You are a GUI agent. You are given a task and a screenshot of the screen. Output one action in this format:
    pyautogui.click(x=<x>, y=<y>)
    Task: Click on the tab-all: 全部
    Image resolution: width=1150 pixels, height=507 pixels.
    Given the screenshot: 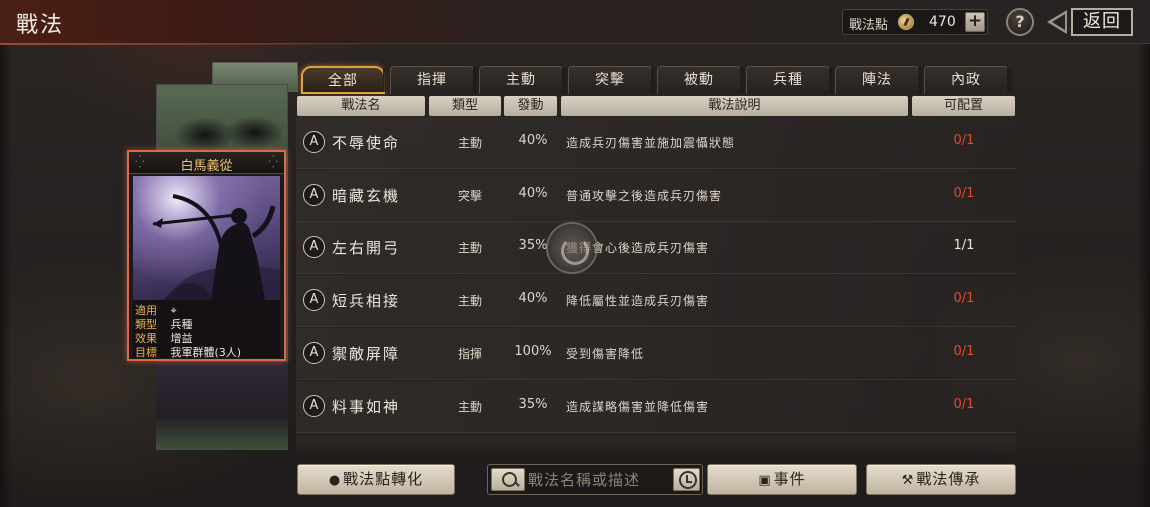 What is the action you would take?
    pyautogui.click(x=346, y=80)
    